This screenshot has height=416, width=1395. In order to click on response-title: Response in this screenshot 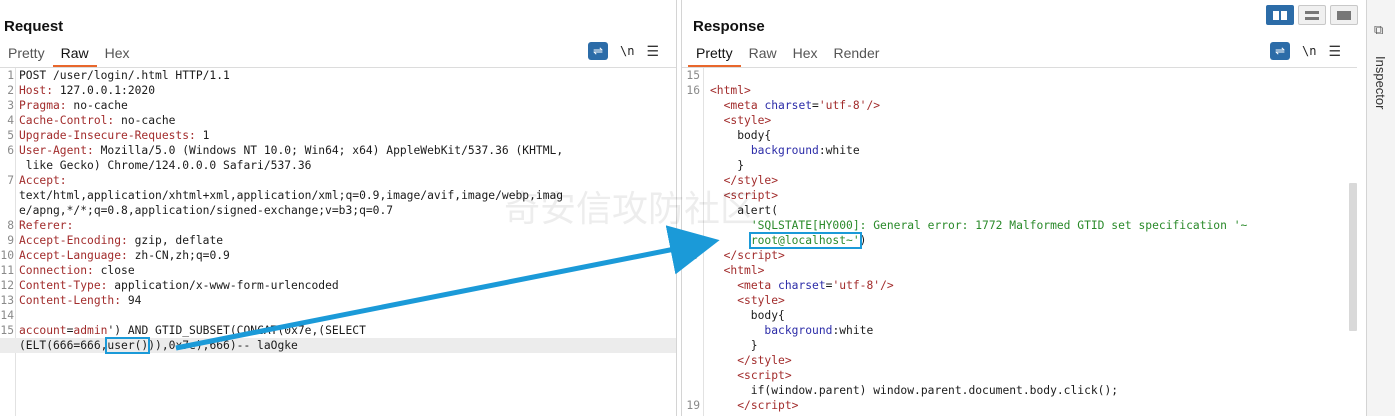, I will do `click(729, 26)`.